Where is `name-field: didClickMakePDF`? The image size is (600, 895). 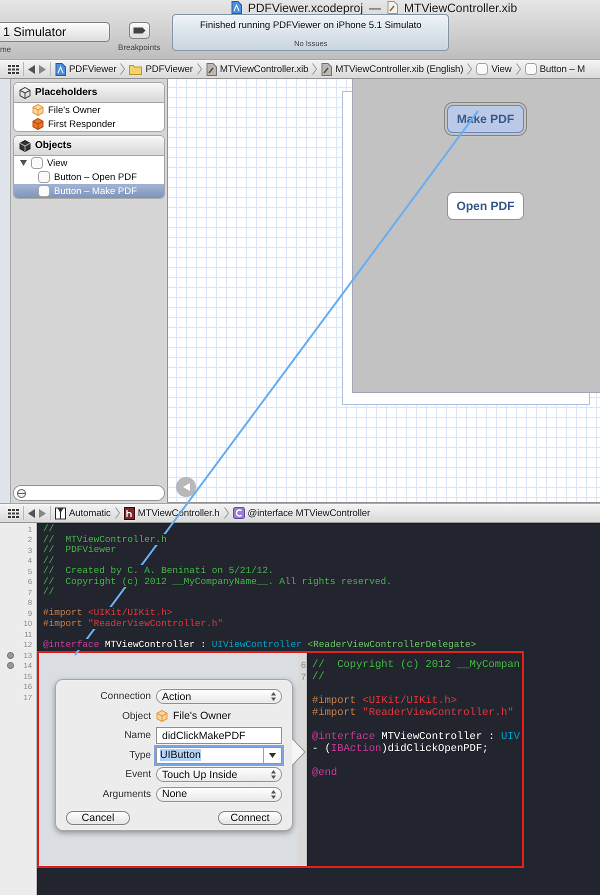 name-field: didClickMakePDF is located at coordinates (219, 735).